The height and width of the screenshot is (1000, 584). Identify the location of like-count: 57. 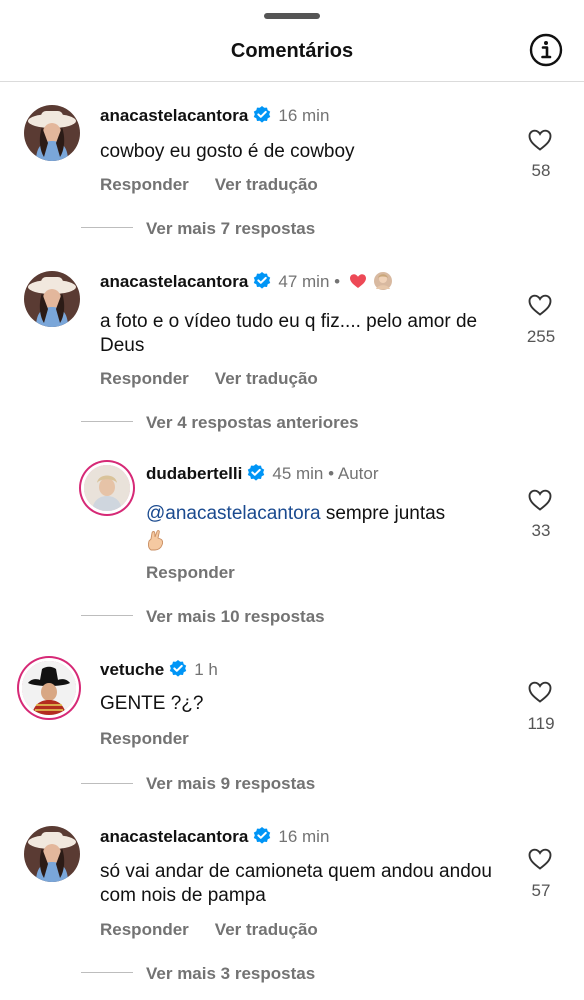
(541, 890).